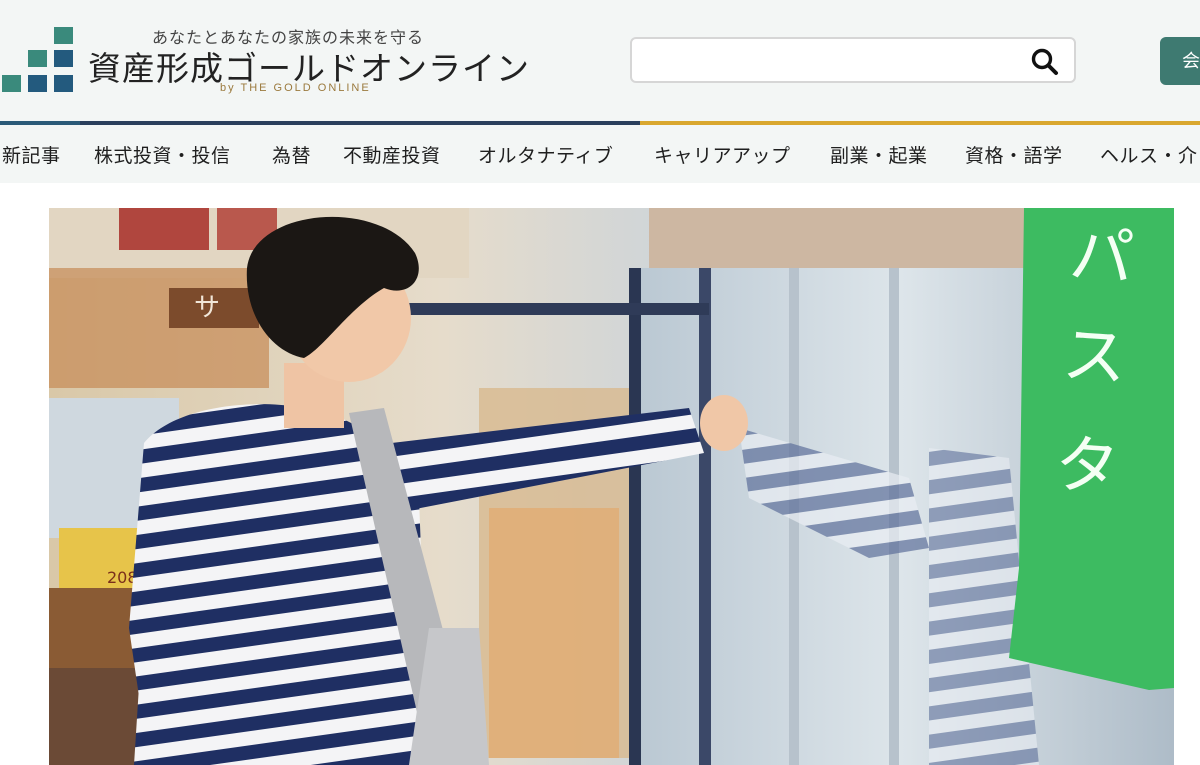 The height and width of the screenshot is (765, 1200). Describe the element at coordinates (291, 154) in the screenshot. I see `nav-item-forex: 為替` at that location.